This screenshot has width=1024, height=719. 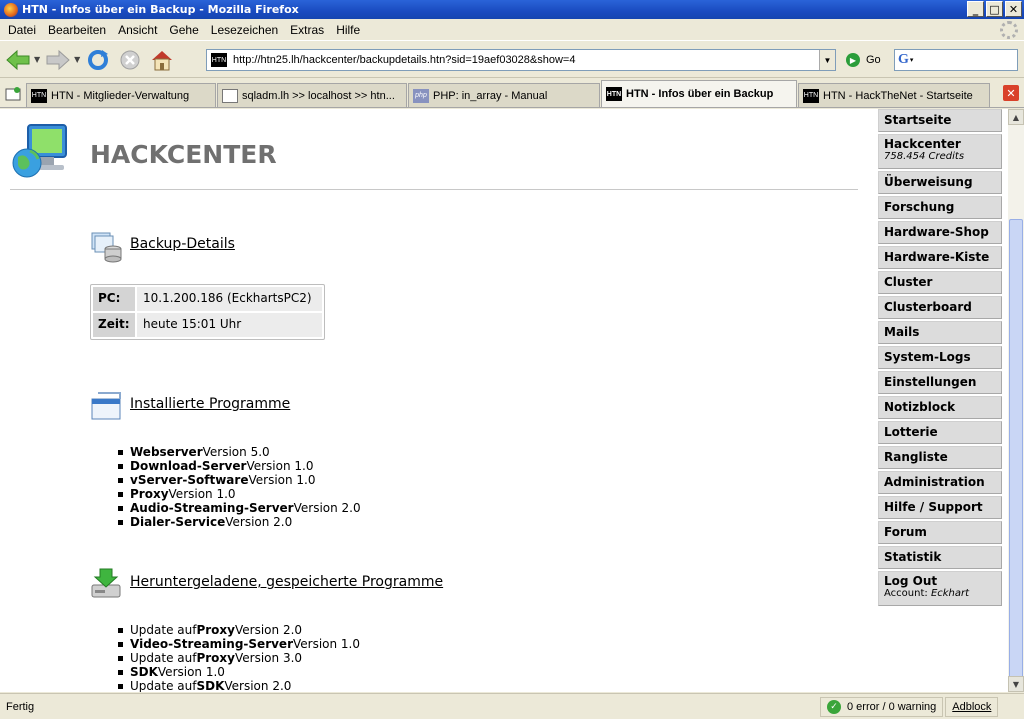 I want to click on menu-bearbeiten: Bearbeiten, so click(x=77, y=30).